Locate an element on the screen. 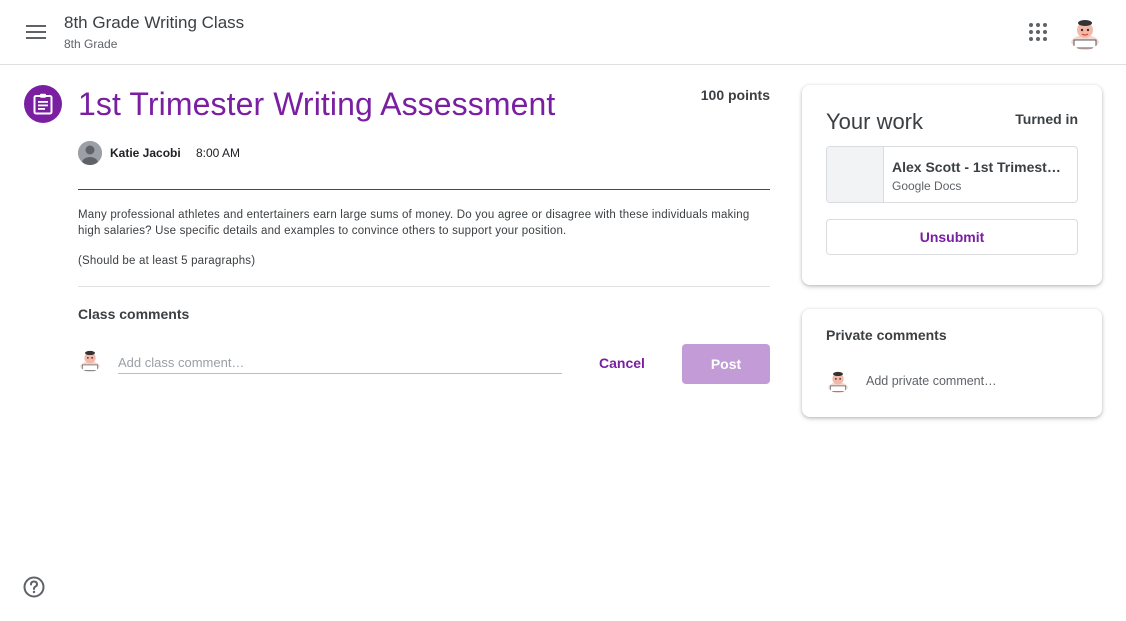 The image size is (1126, 621). author-name: Katie Jacobi is located at coordinates (145, 153).